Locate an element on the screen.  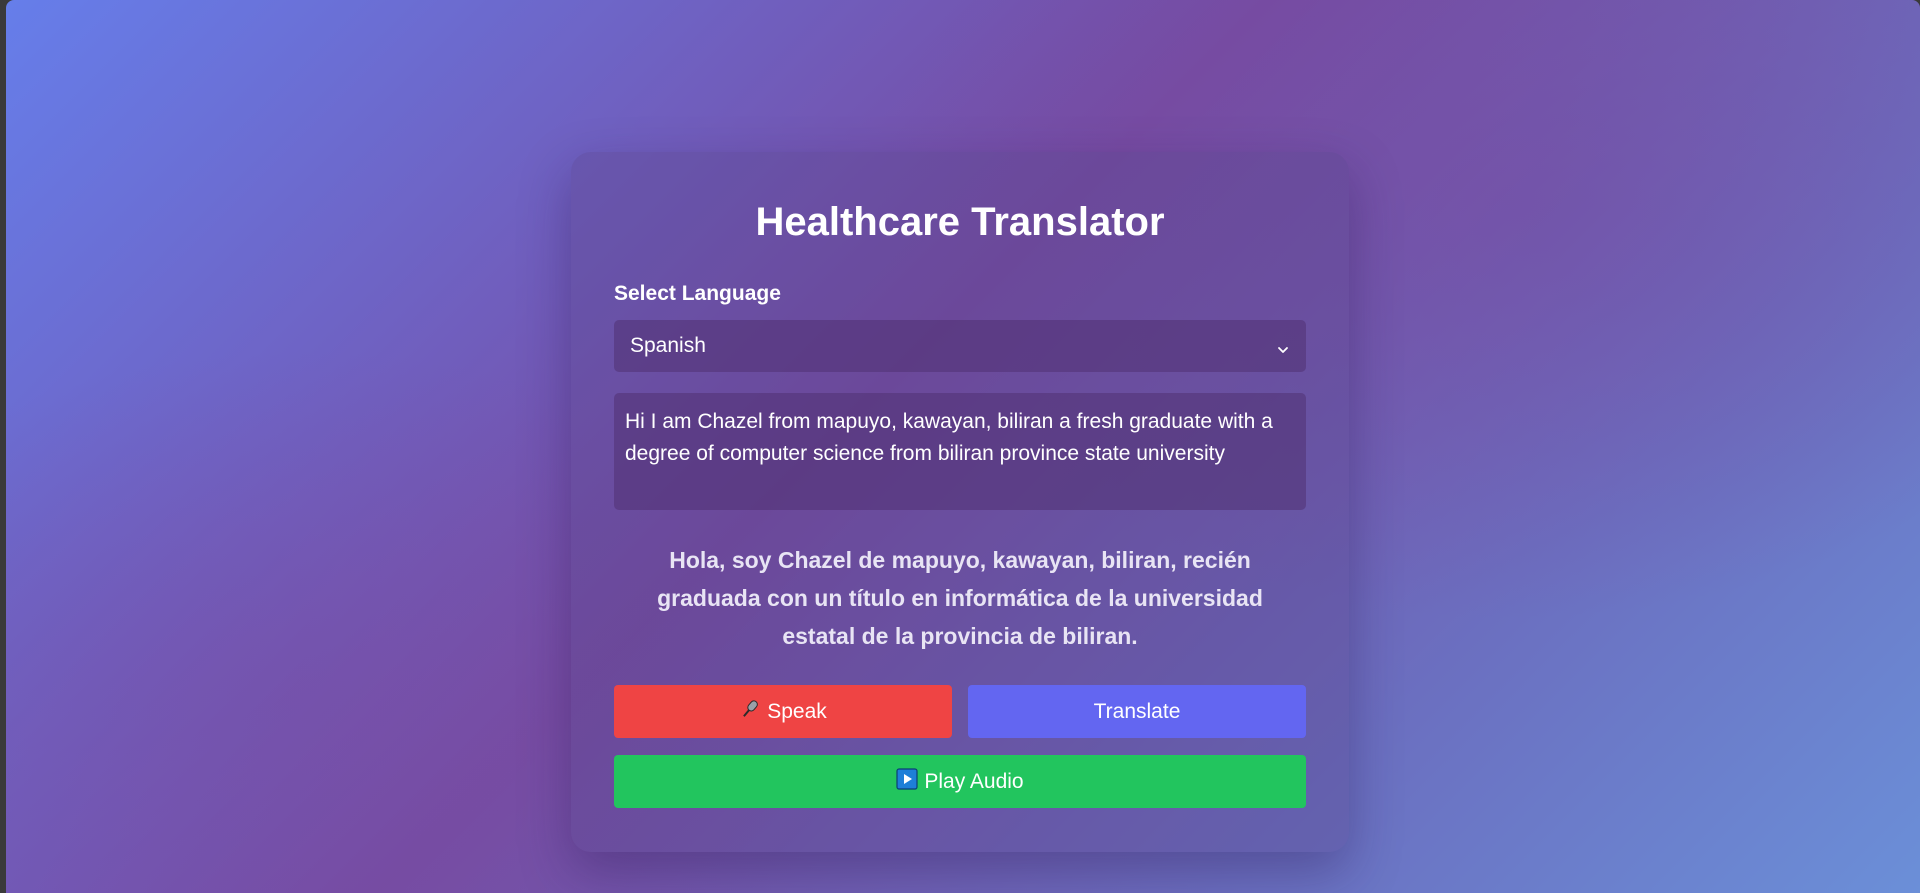
language-label: Select Language is located at coordinates (697, 293).